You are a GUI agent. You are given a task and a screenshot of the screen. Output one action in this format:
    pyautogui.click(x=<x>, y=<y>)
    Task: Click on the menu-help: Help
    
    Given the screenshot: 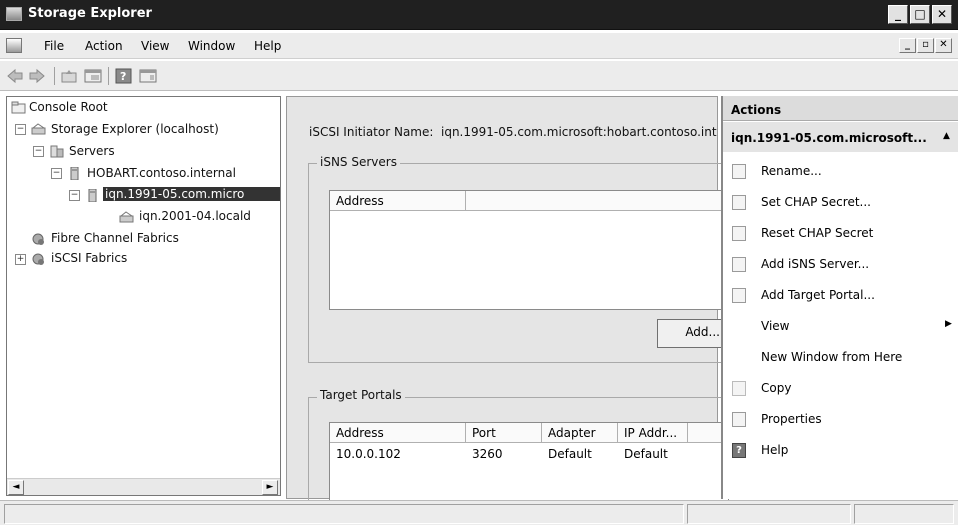 What is the action you would take?
    pyautogui.click(x=267, y=46)
    